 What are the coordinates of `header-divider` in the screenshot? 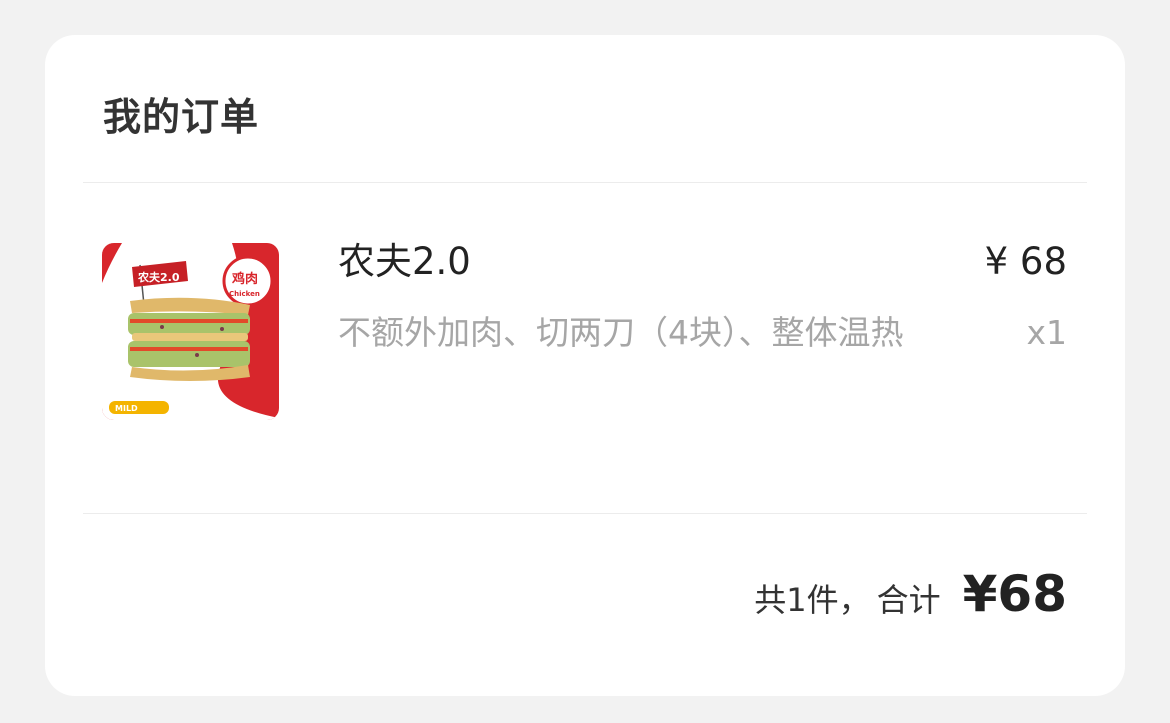 It's located at (585, 182).